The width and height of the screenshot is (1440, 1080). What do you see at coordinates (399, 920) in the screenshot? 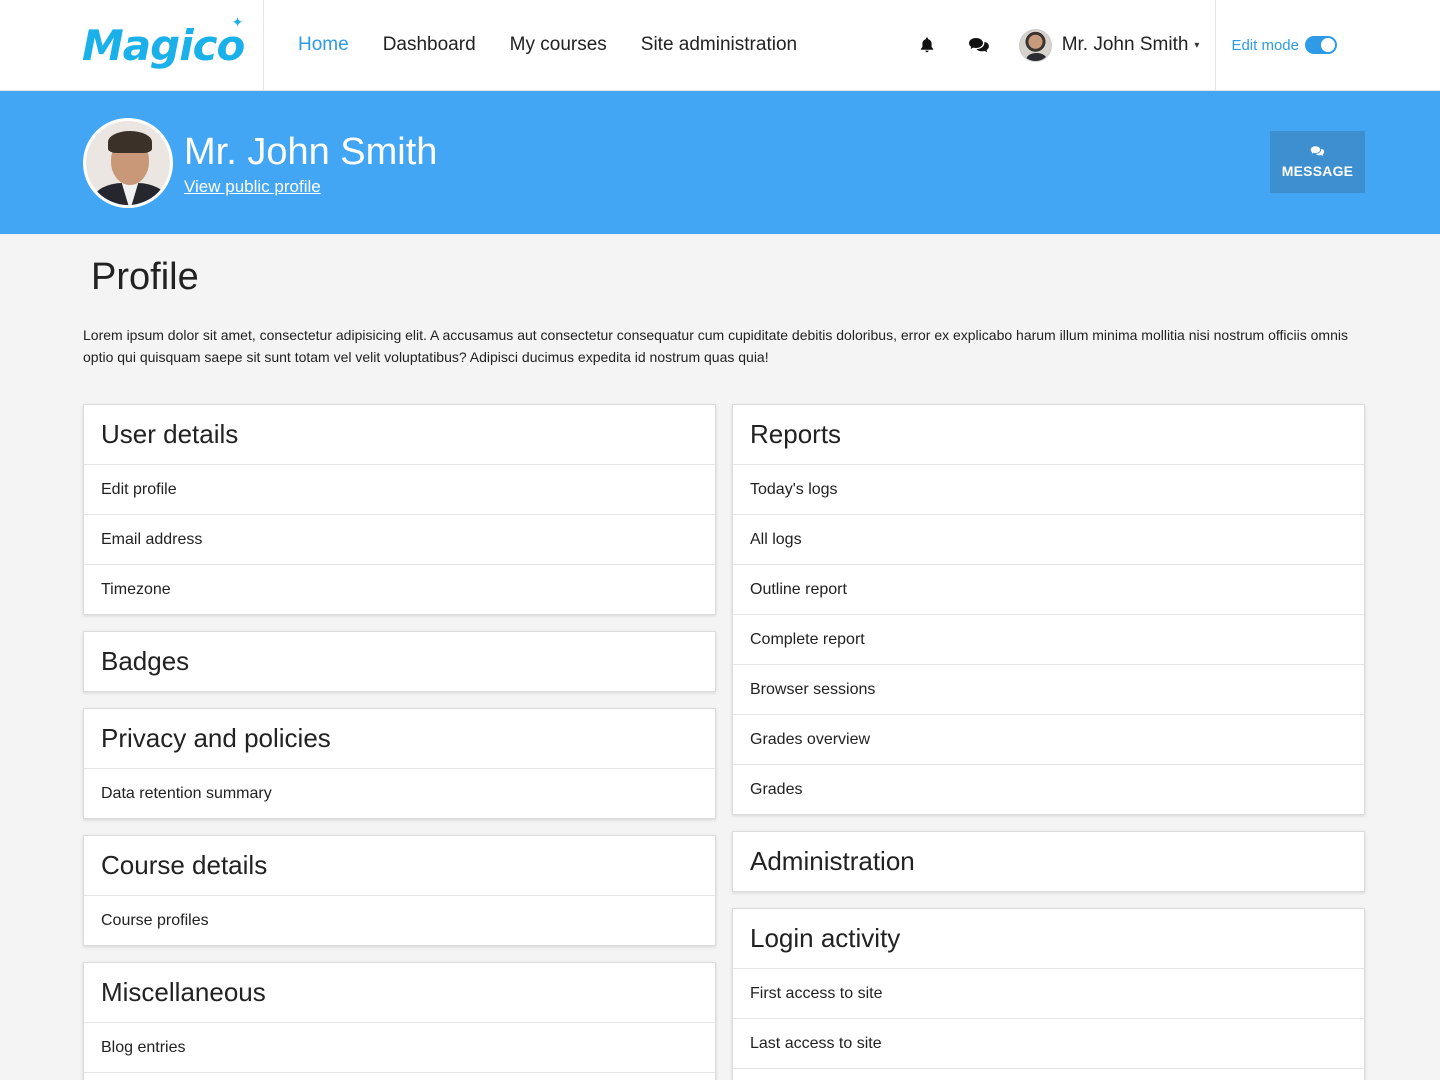
I see `link-course-profiles: Course profiles` at bounding box center [399, 920].